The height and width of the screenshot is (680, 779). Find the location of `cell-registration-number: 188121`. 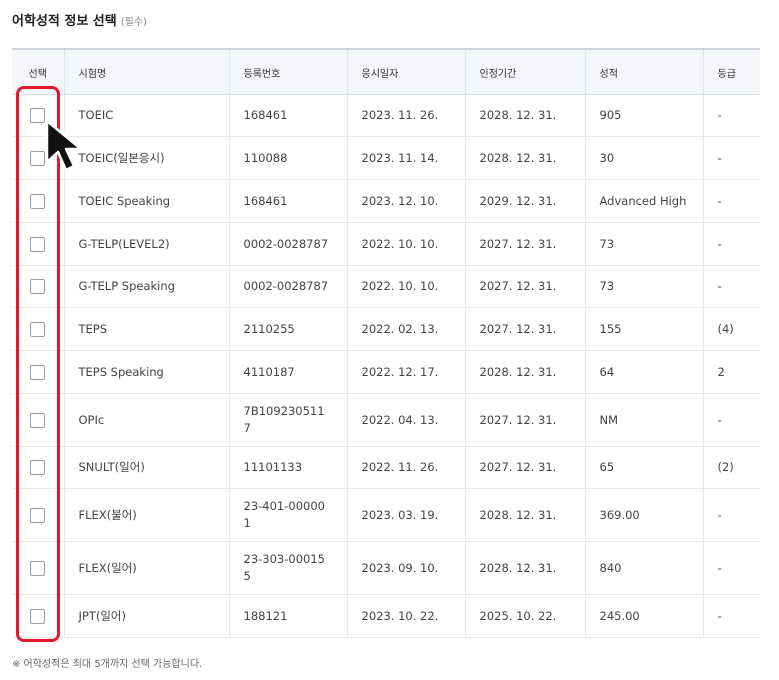

cell-registration-number: 188121 is located at coordinates (287, 616).